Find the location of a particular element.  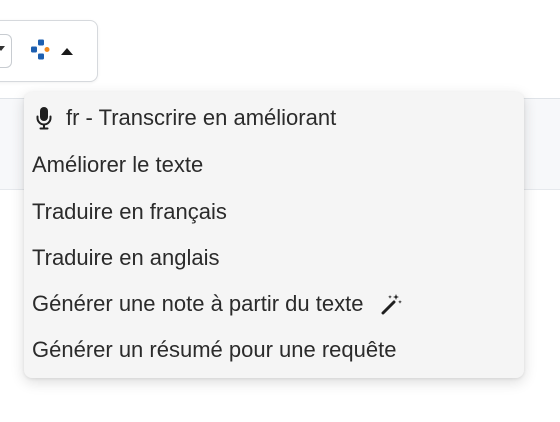

dropdown-select is located at coordinates (6, 51).